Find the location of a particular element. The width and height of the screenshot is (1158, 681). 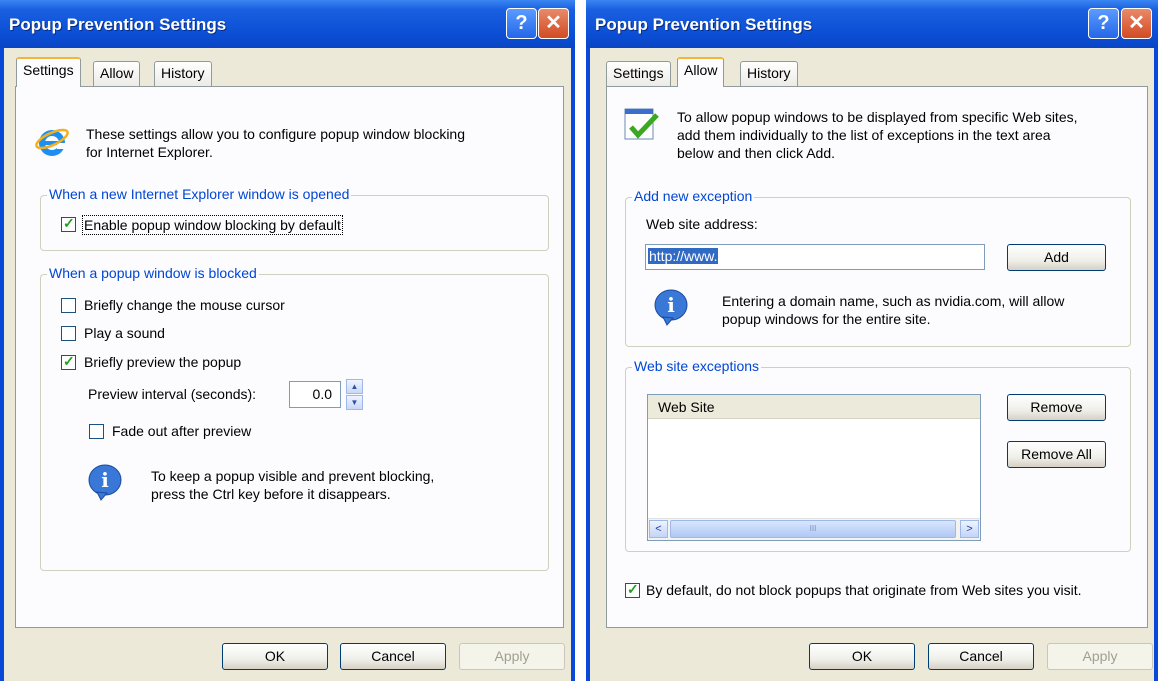

enable-blocking-checkbox: ✓ is located at coordinates (68, 223).